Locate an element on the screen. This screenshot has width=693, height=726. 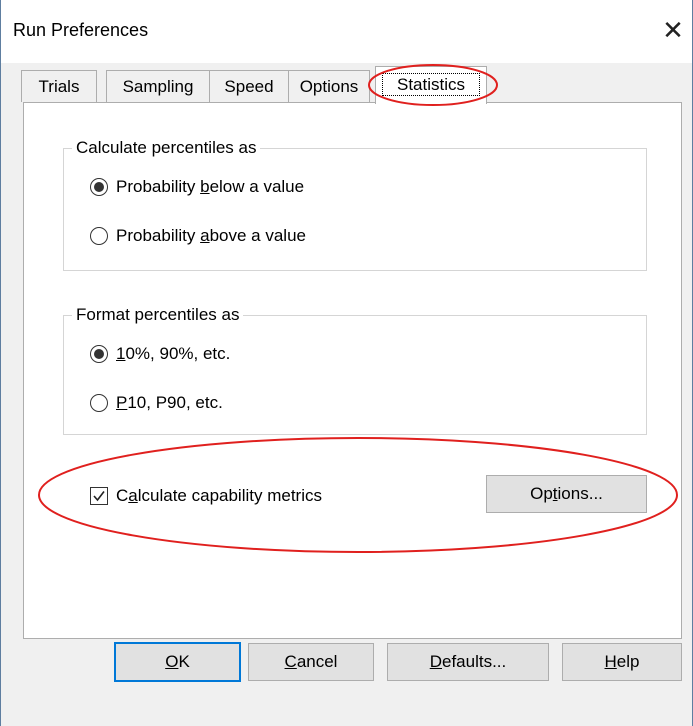
tab-trials: Trials is located at coordinates (59, 86).